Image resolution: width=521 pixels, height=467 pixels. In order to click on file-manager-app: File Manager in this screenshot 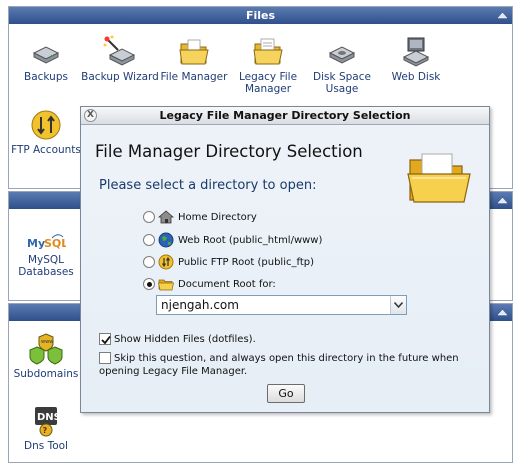, I will do `click(194, 59)`.